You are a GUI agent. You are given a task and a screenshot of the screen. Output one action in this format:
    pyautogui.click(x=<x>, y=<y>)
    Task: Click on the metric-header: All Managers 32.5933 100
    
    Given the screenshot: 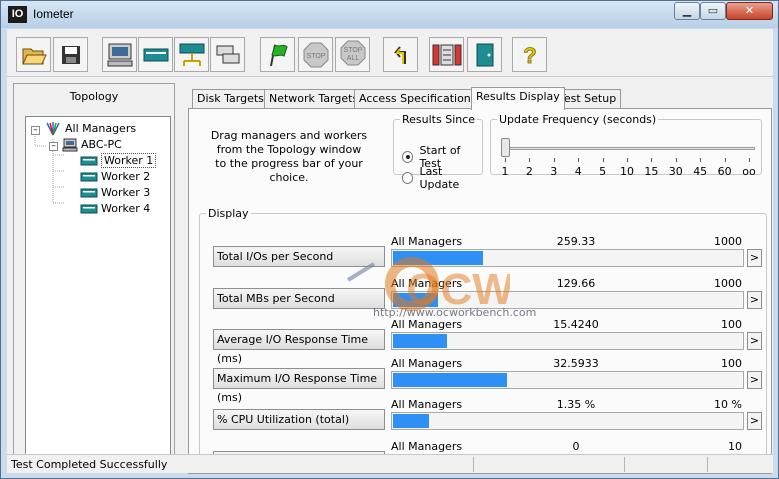 What is the action you would take?
    pyautogui.click(x=567, y=363)
    